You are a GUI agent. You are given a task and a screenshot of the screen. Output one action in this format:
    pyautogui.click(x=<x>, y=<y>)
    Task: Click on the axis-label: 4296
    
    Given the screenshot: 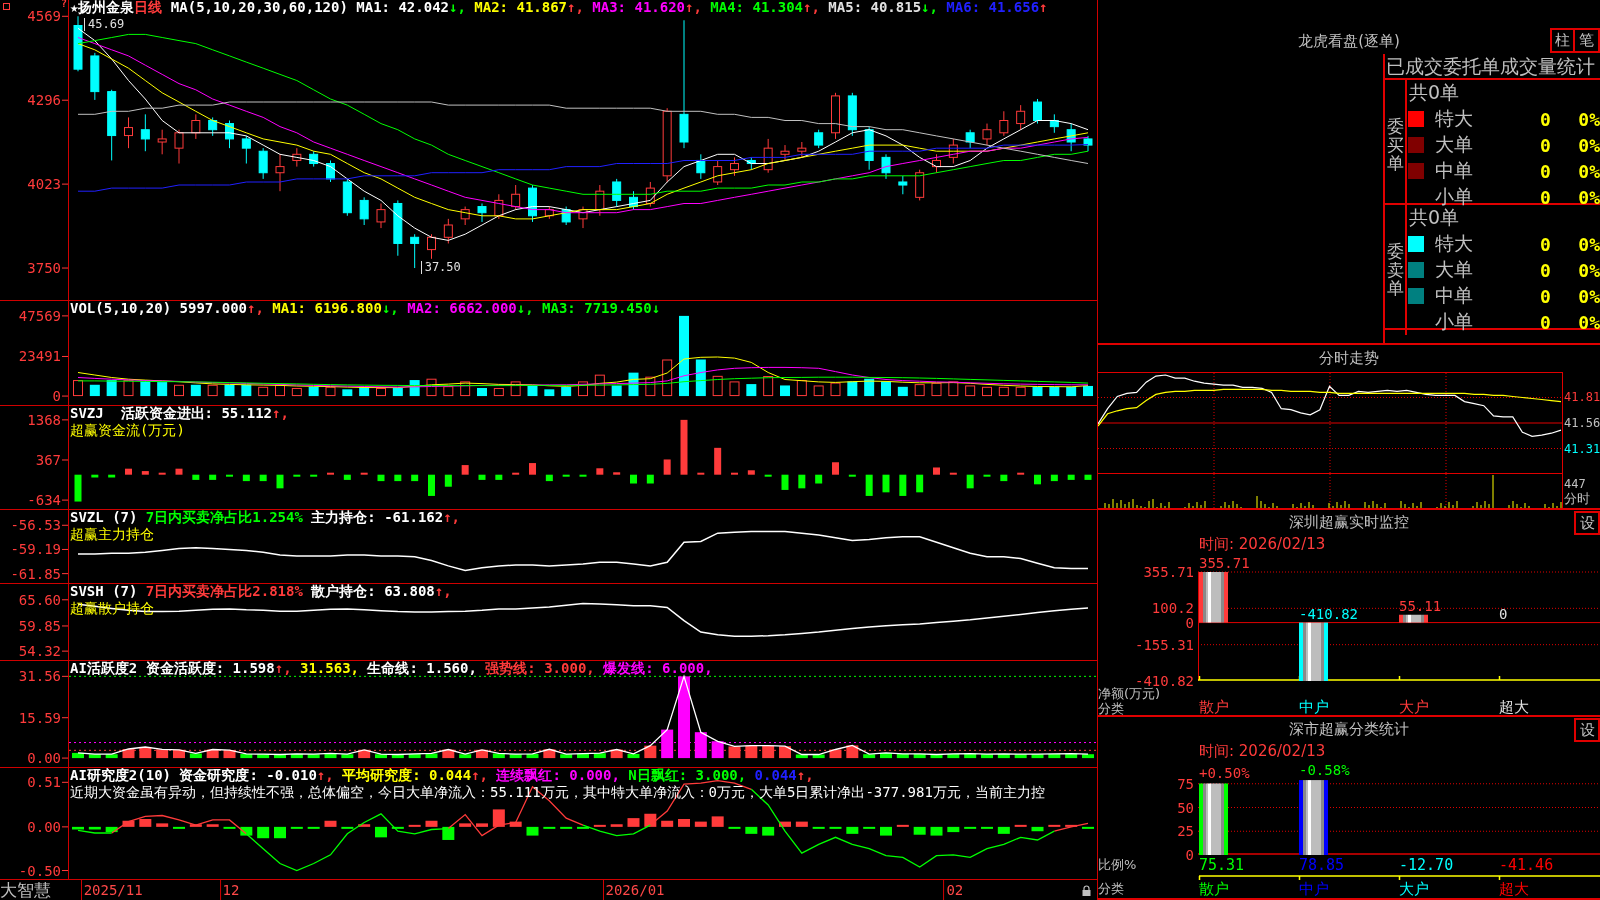 What is the action you would take?
    pyautogui.click(x=44, y=100)
    